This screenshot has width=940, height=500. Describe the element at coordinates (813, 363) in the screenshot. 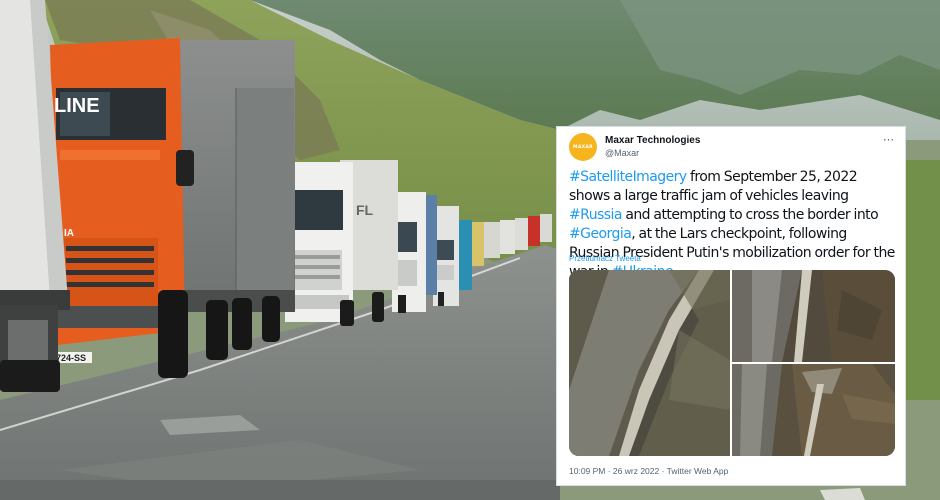

I see `image-divider-horizontal` at that location.